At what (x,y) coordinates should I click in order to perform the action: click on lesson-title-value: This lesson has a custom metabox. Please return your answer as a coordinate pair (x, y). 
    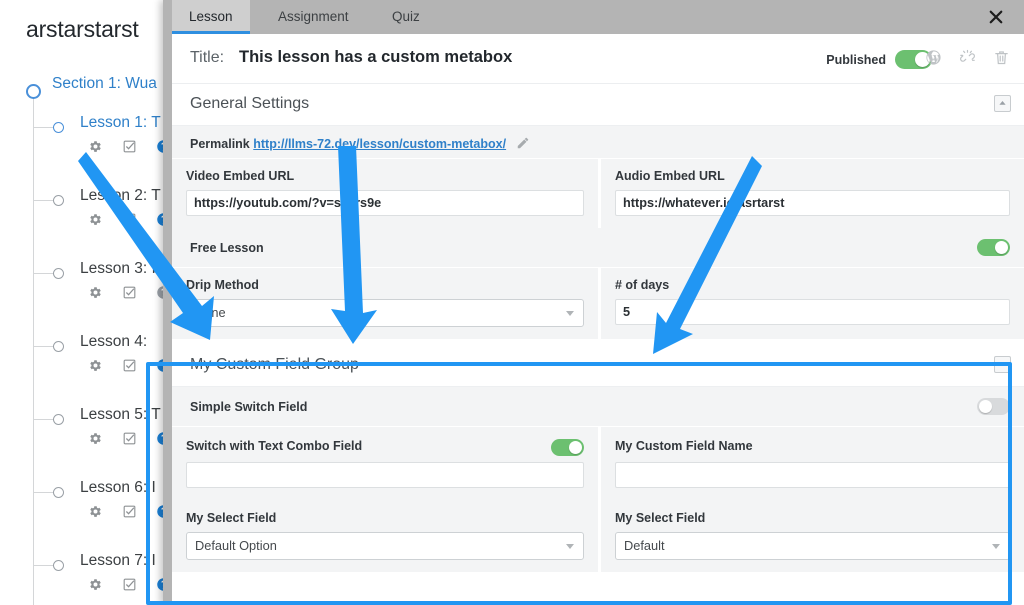
    Looking at the image, I should click on (375, 57).